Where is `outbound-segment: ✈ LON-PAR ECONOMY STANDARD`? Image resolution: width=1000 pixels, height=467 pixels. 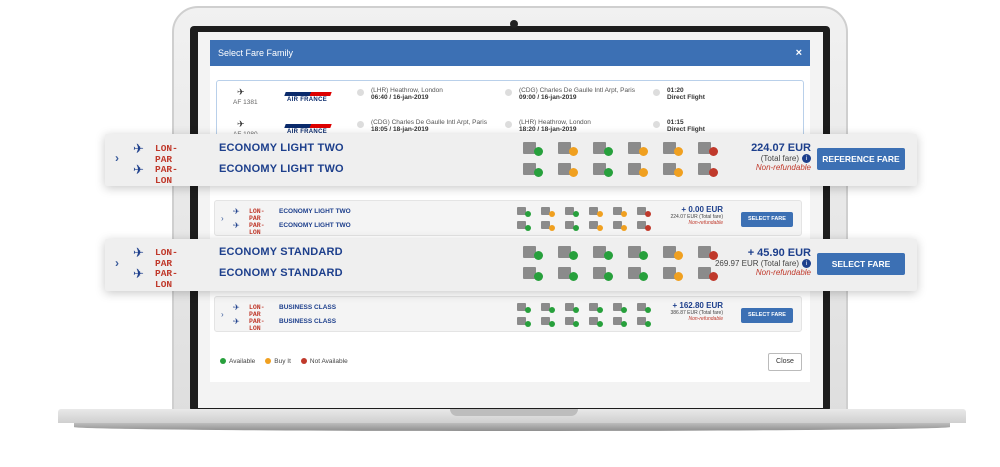 outbound-segment: ✈ LON-PAR ECONOMY STANDARD is located at coordinates (238, 257).